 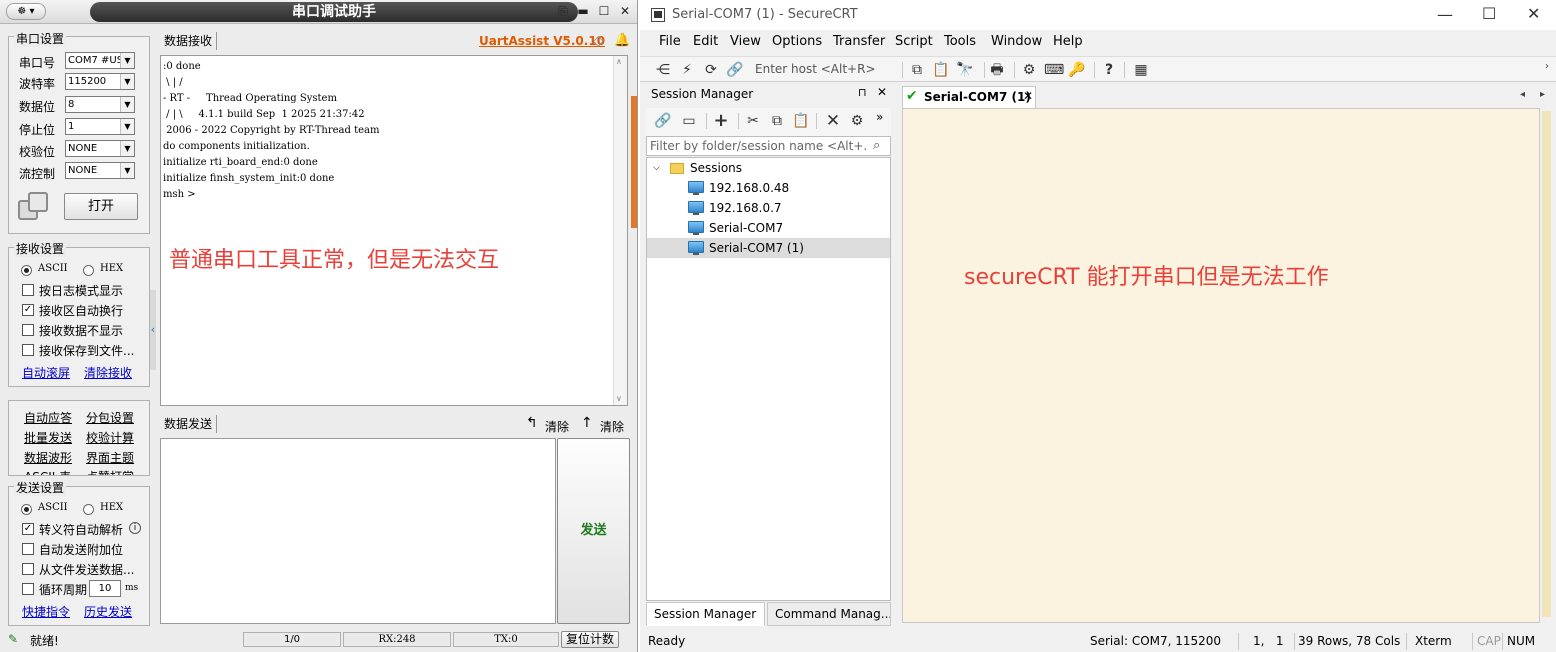 What do you see at coordinates (46, 611) in the screenshot?
I see `shortcuts-link: 快捷指令` at bounding box center [46, 611].